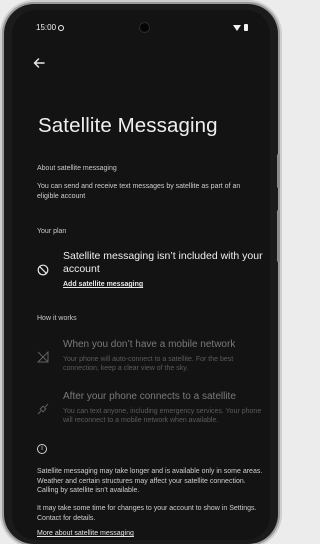  What do you see at coordinates (149, 344) in the screenshot?
I see `feature-title-no-network: When you don’t have a mobile network` at bounding box center [149, 344].